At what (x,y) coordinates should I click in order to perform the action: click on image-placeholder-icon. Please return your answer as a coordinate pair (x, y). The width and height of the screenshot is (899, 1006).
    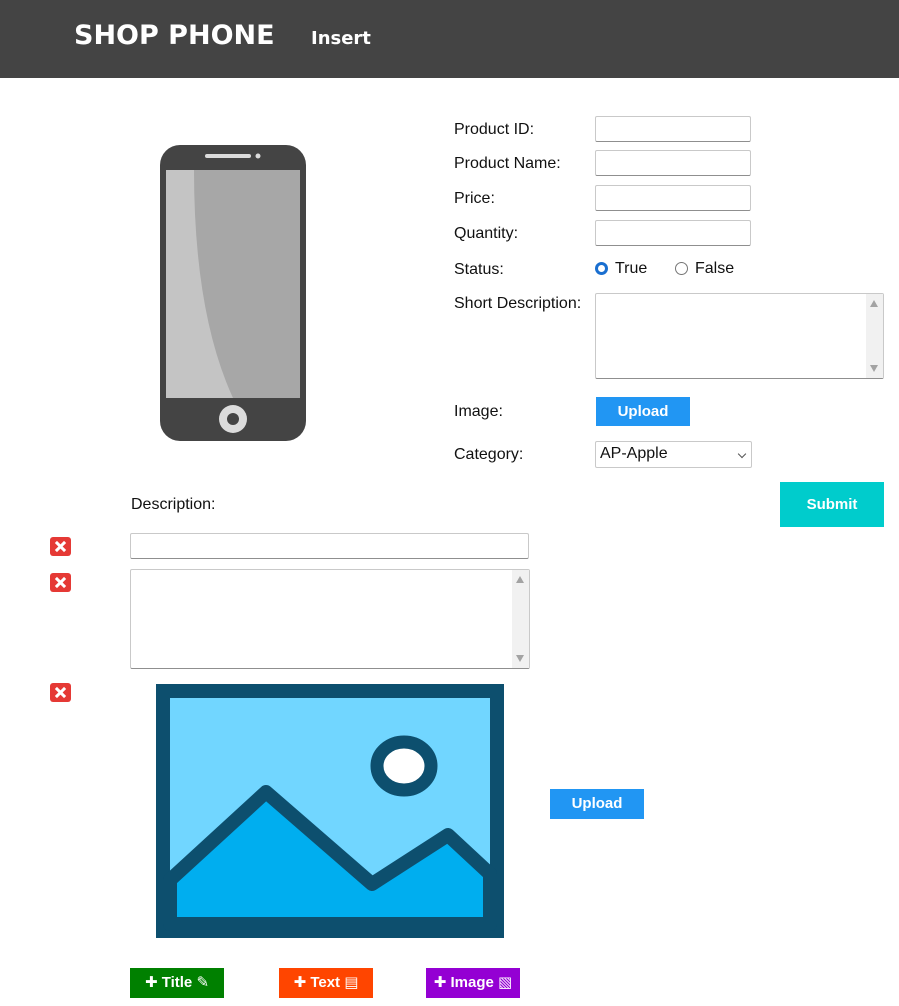
    Looking at the image, I should click on (330, 811).